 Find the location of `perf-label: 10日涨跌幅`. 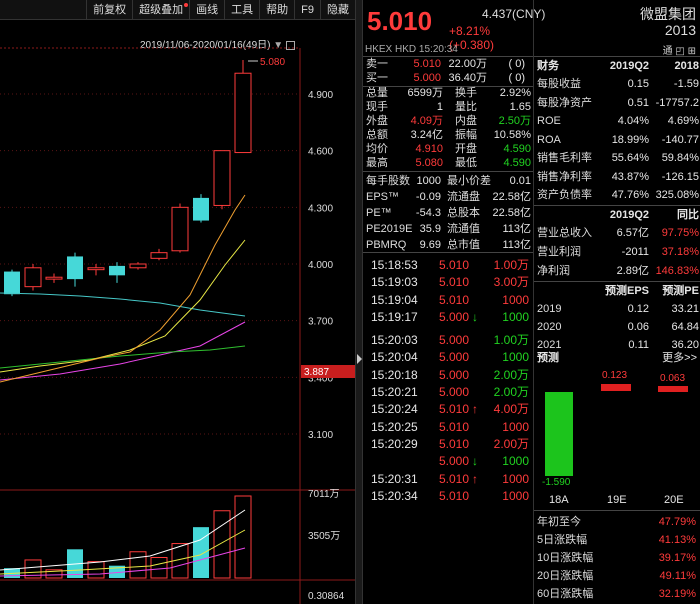

perf-label: 10日涨跌幅 is located at coordinates (565, 558).